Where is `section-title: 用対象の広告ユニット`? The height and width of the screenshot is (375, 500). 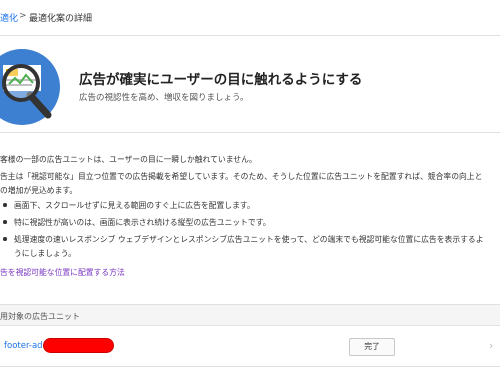
section-title: 用対象の広告ユニット is located at coordinates (40, 316).